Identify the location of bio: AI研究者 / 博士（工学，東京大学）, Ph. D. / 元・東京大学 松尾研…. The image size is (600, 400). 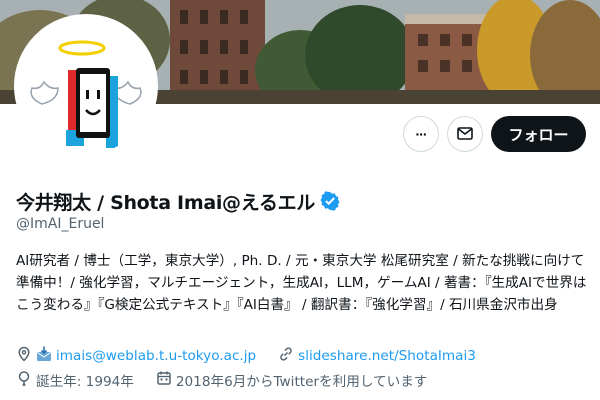
(301, 283).